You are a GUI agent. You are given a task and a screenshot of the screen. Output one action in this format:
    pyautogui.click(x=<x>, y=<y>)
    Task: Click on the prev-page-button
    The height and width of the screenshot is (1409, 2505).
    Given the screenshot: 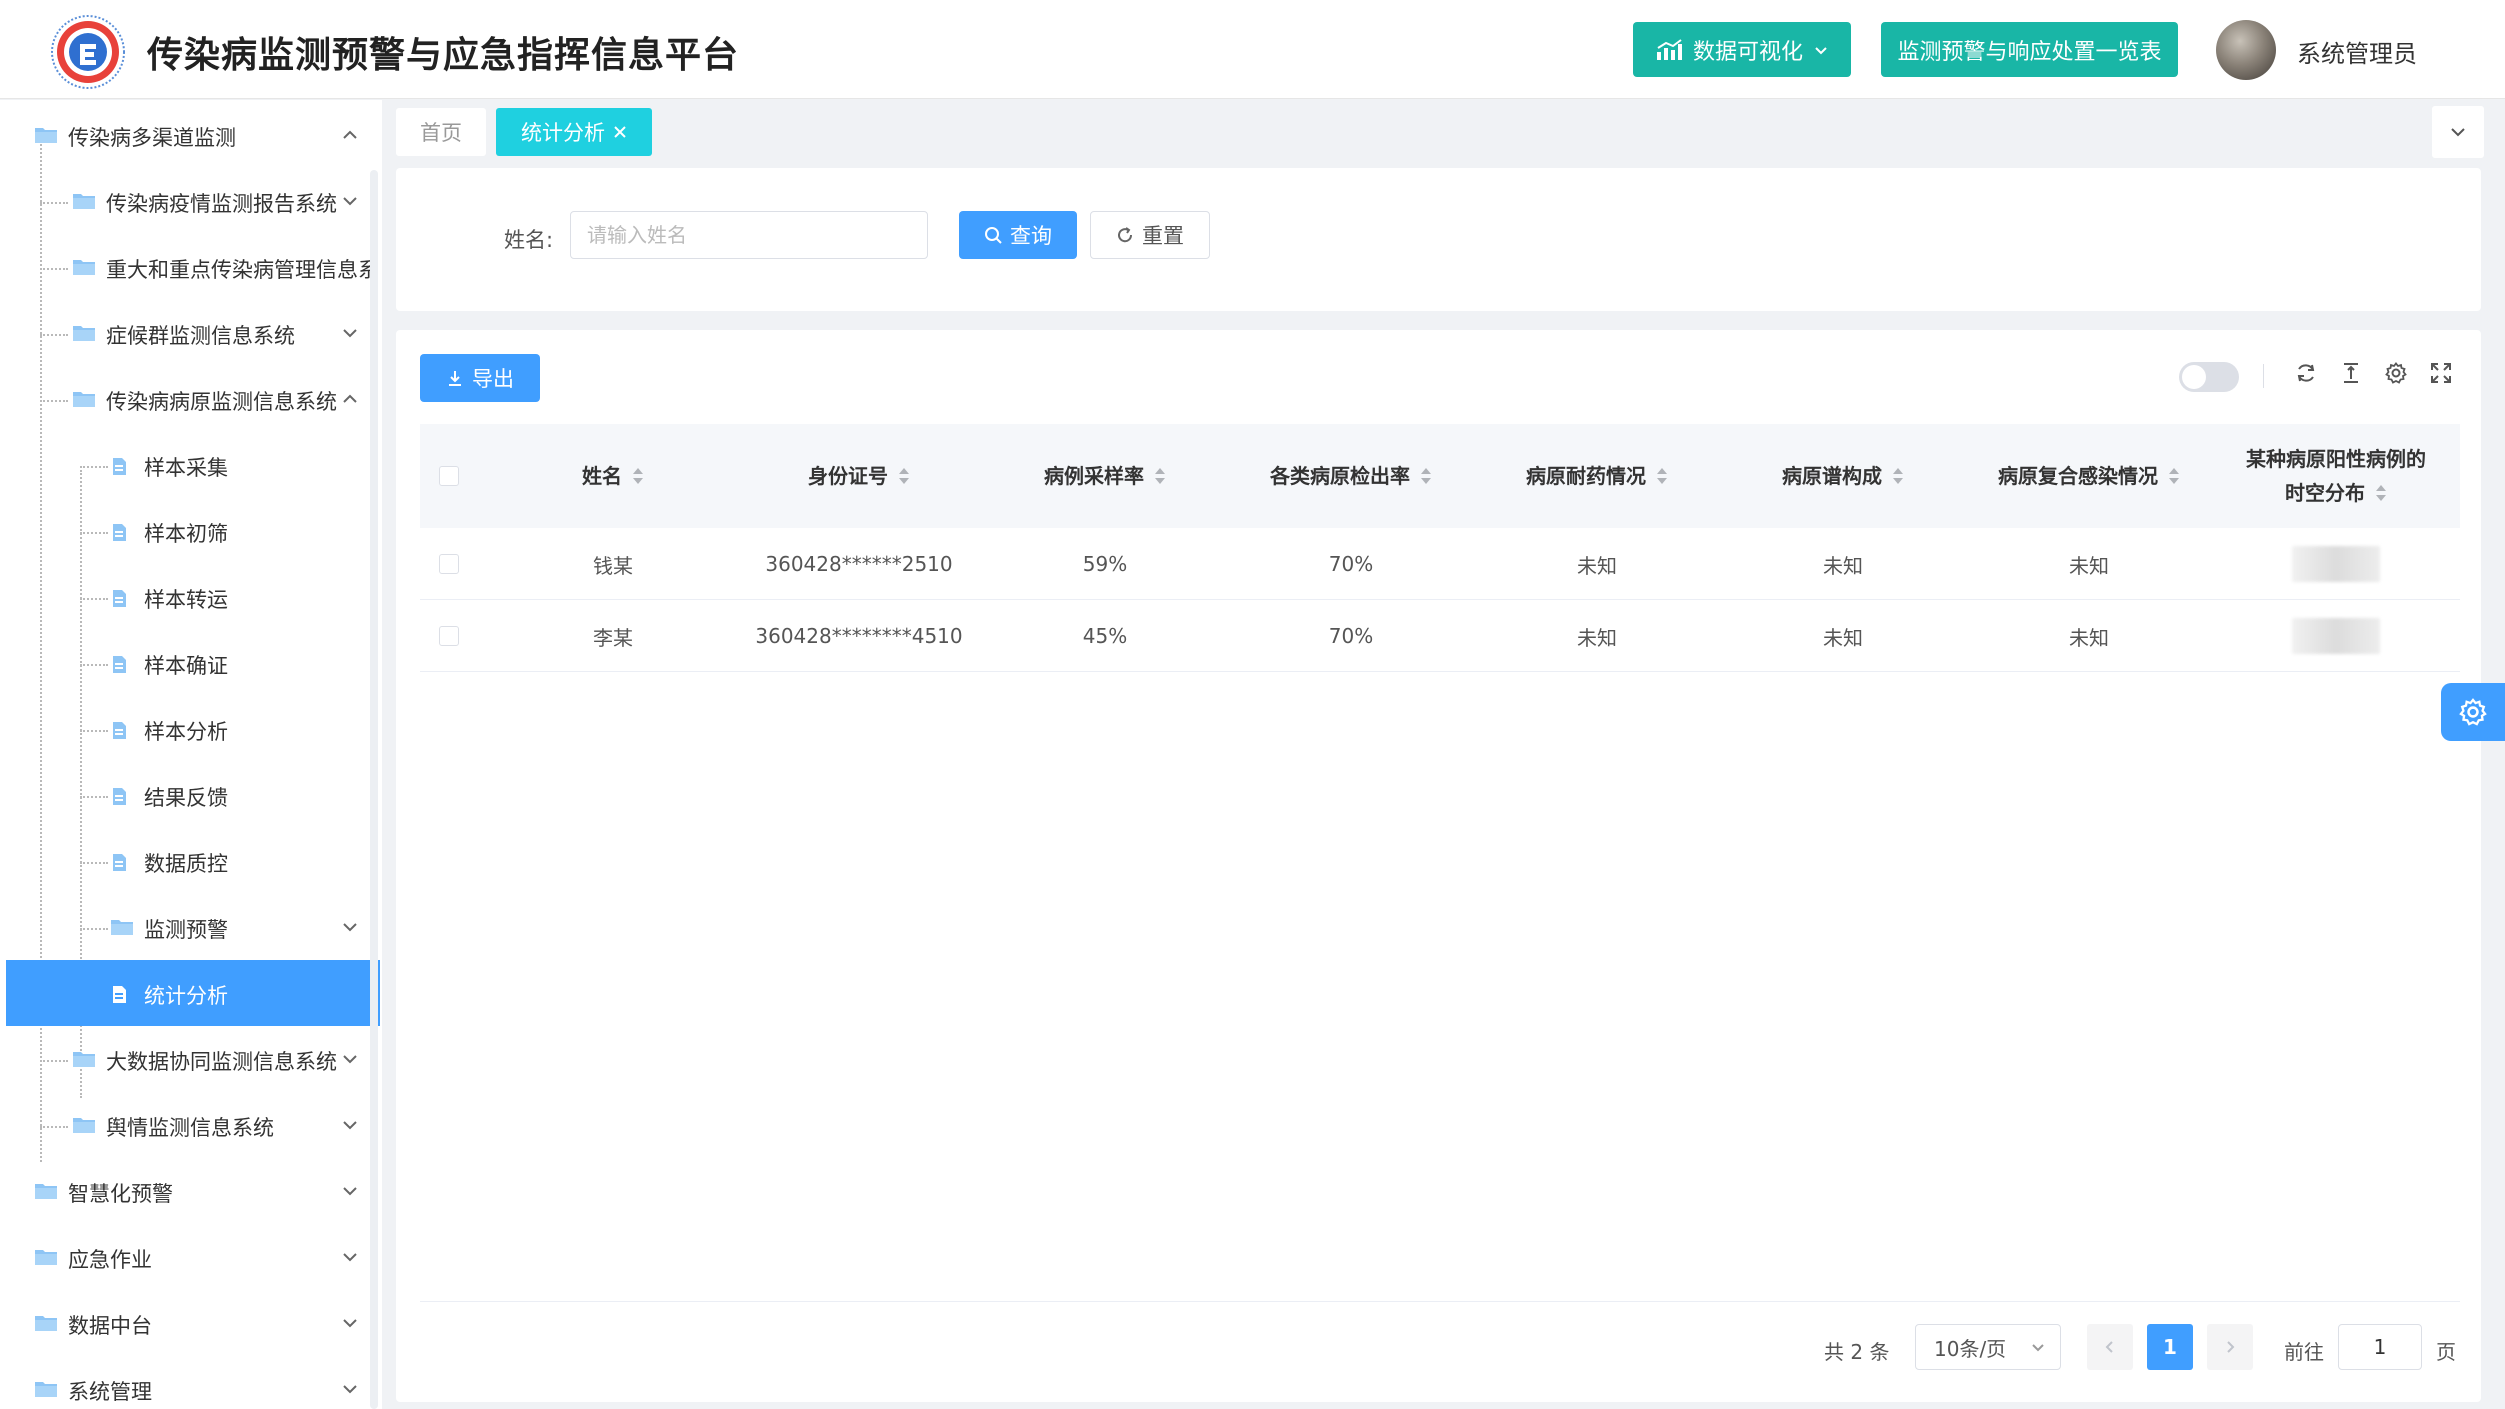 What is the action you would take?
    pyautogui.click(x=2110, y=1347)
    